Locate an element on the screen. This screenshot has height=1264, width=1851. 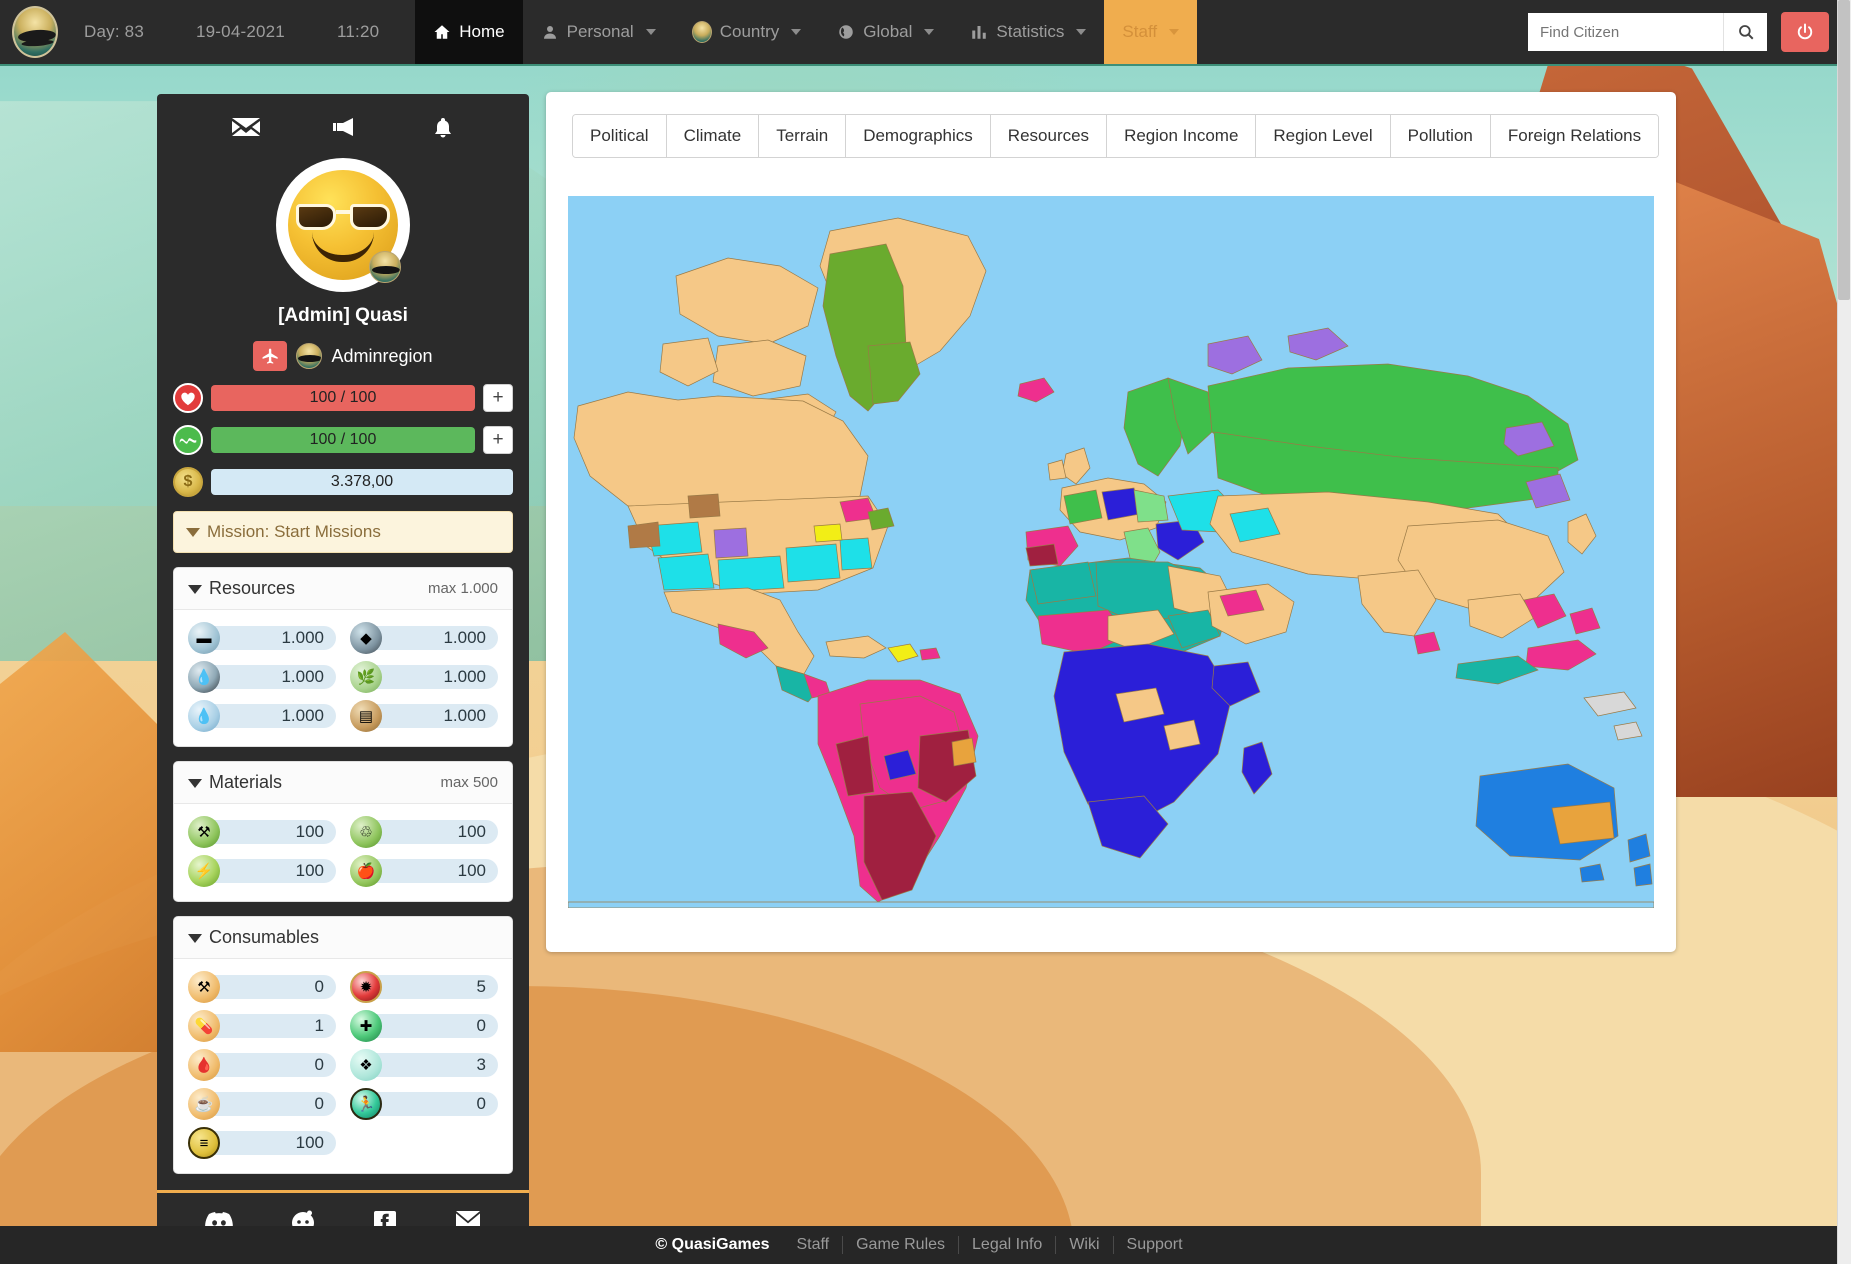
tab-region-level: Region Level is located at coordinates (1323, 136).